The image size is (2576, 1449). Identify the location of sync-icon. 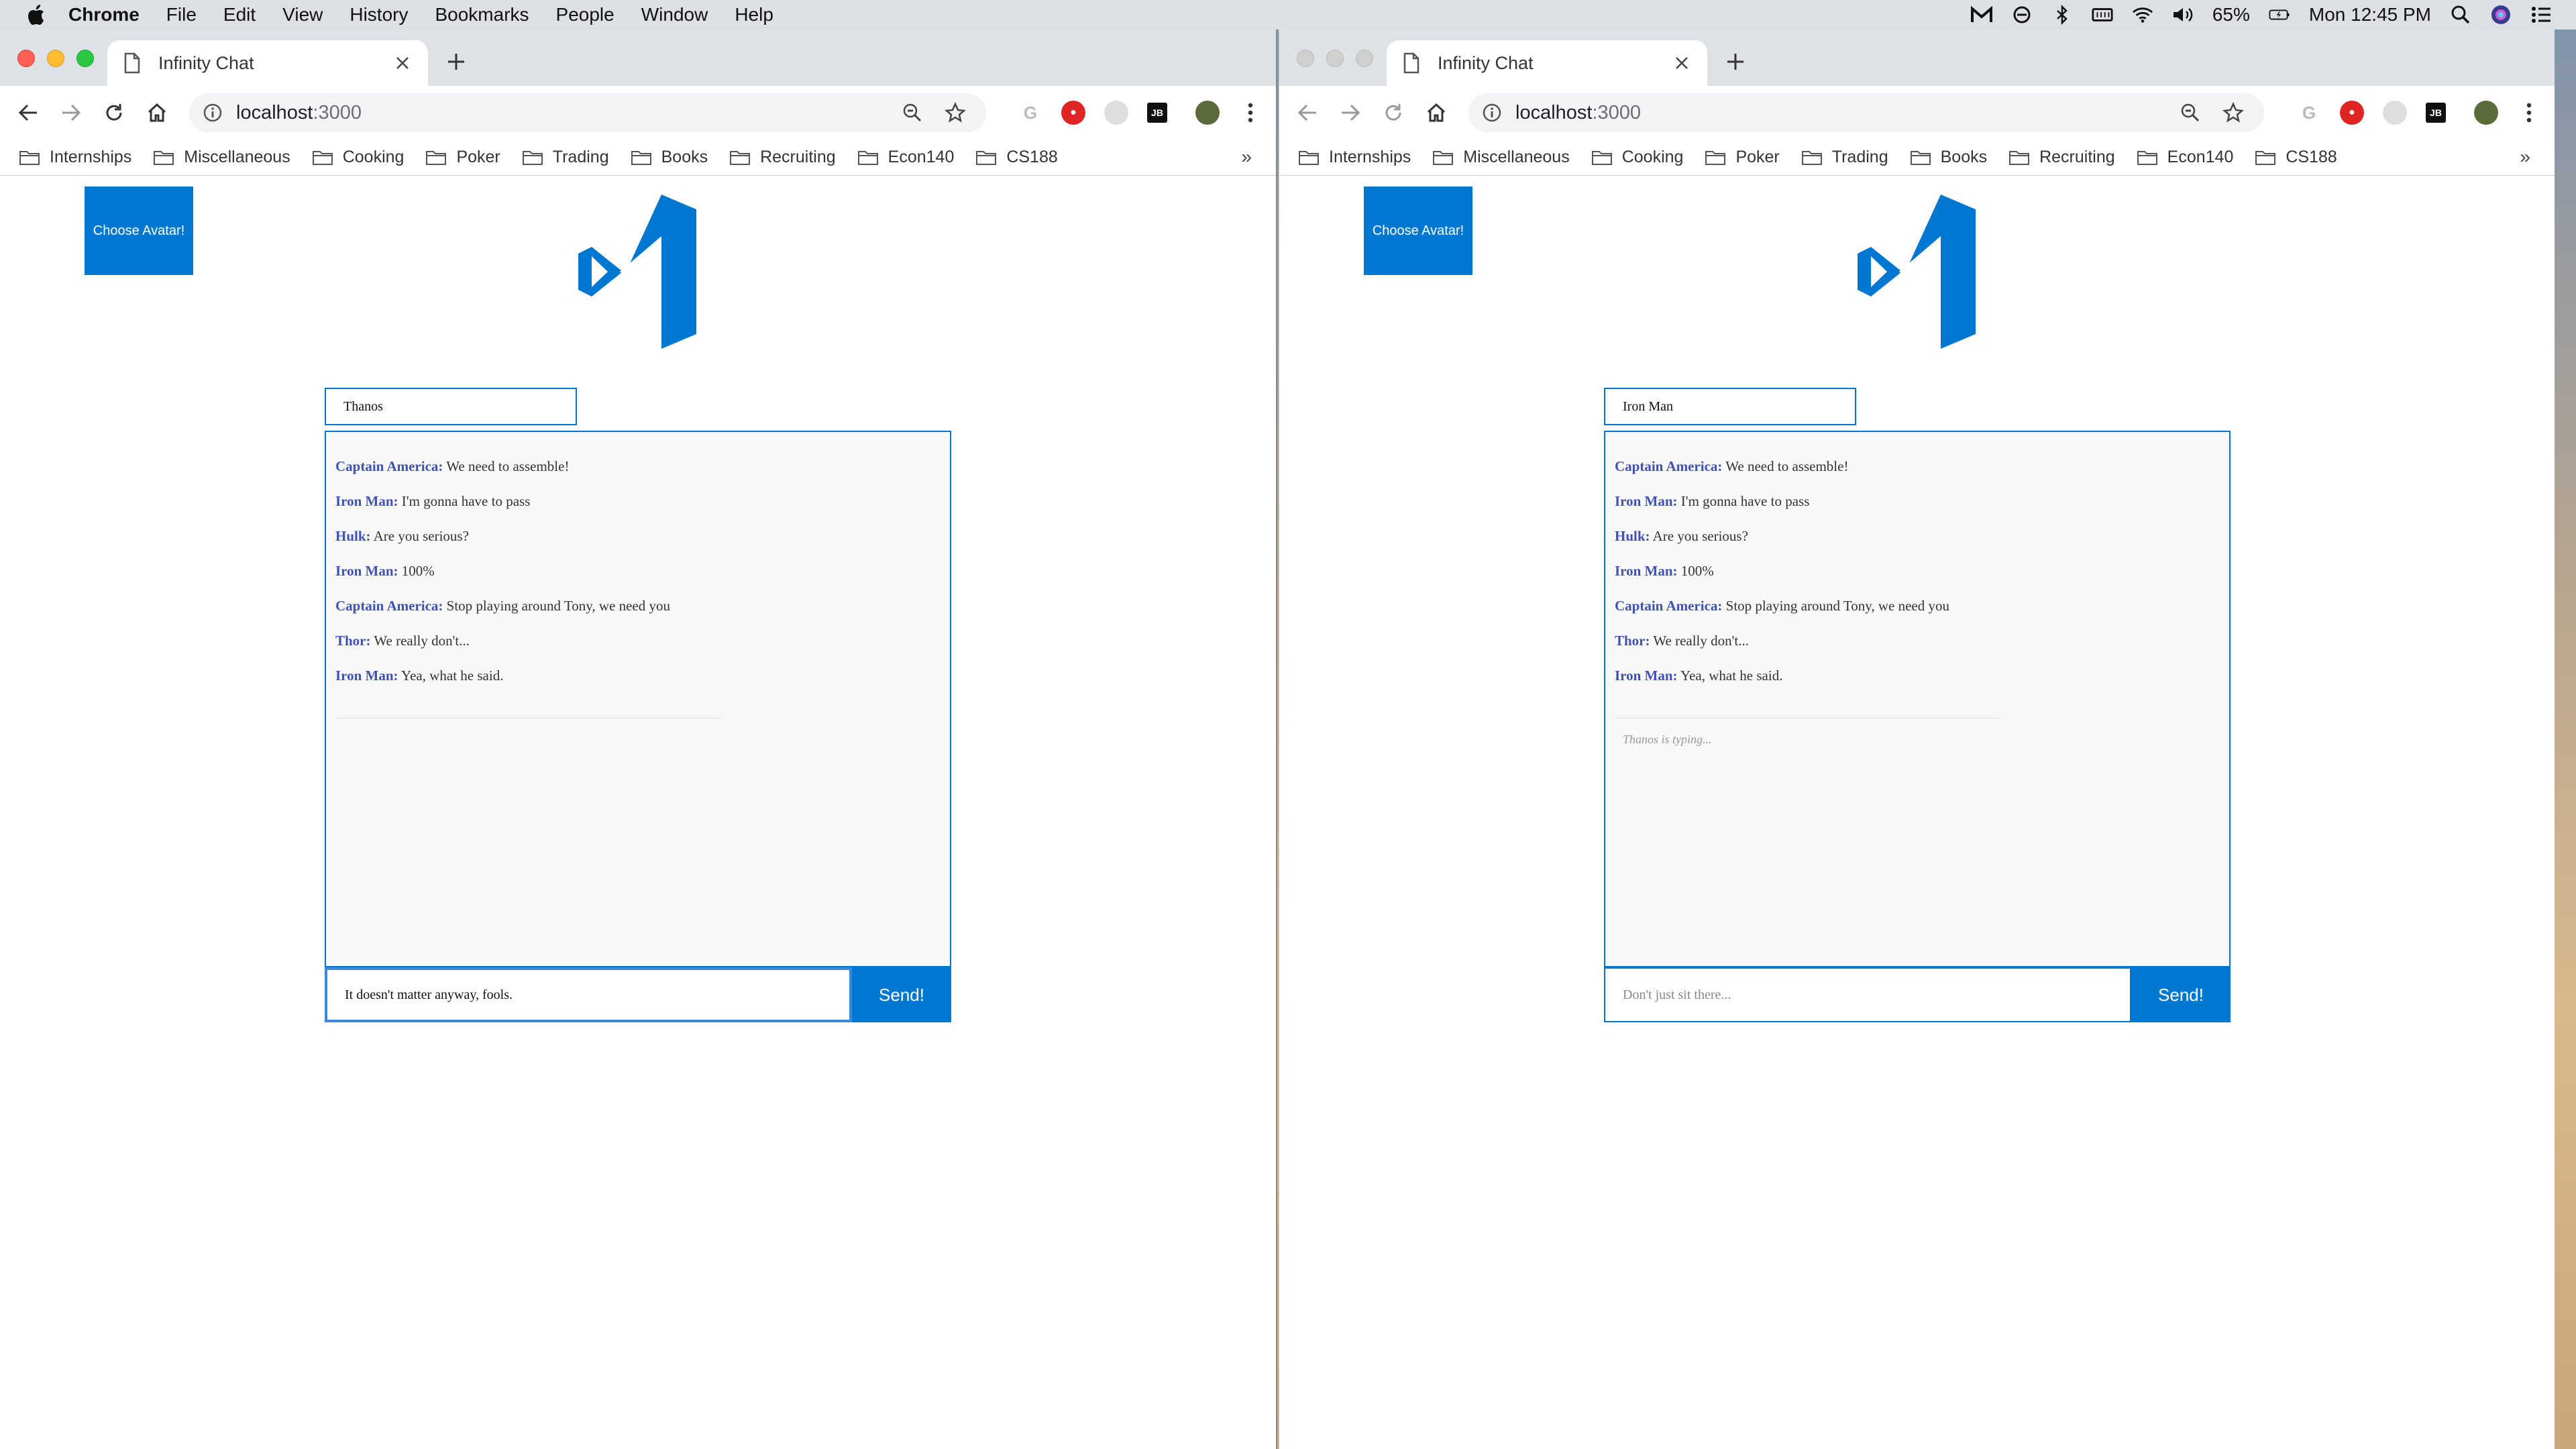
(2022, 14).